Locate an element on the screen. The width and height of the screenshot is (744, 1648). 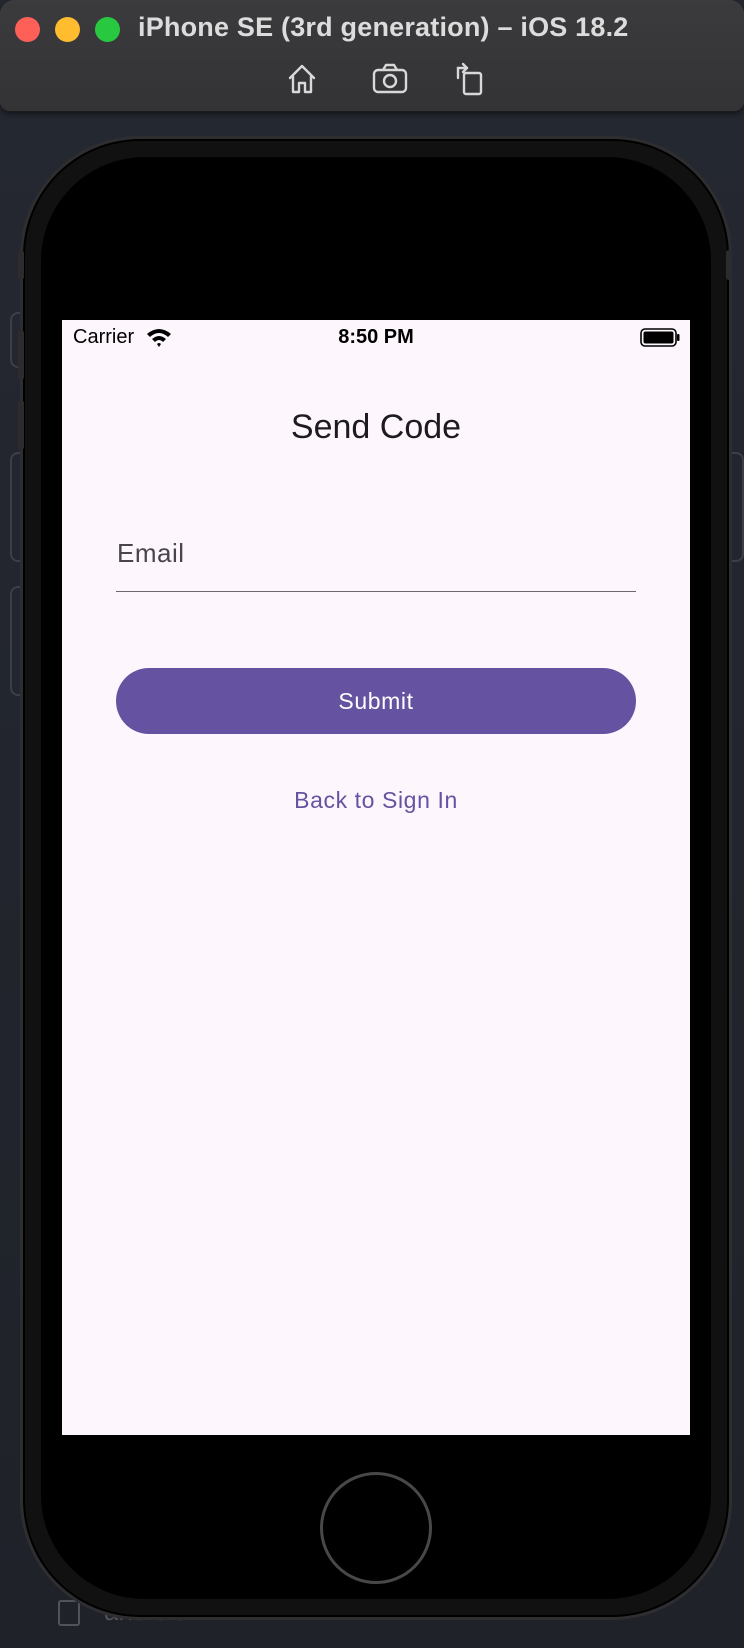
submit-button: Submit is located at coordinates (376, 701).